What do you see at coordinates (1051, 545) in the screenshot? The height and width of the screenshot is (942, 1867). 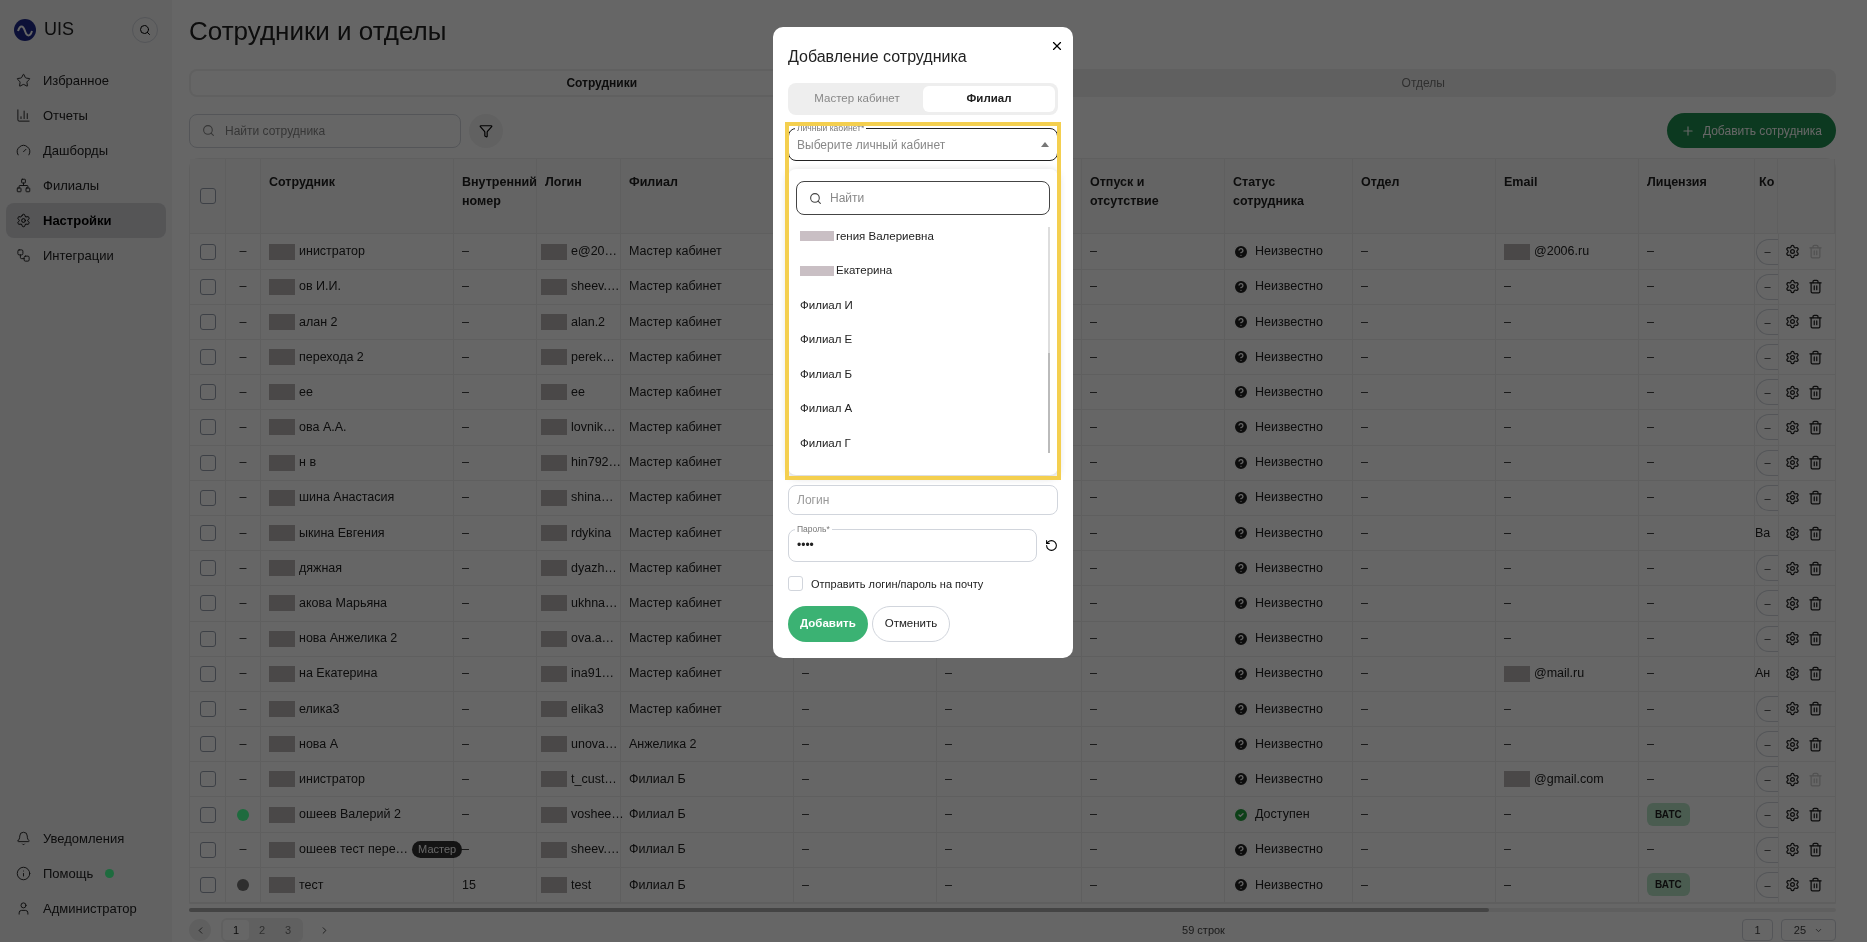 I see `refresh-icon` at bounding box center [1051, 545].